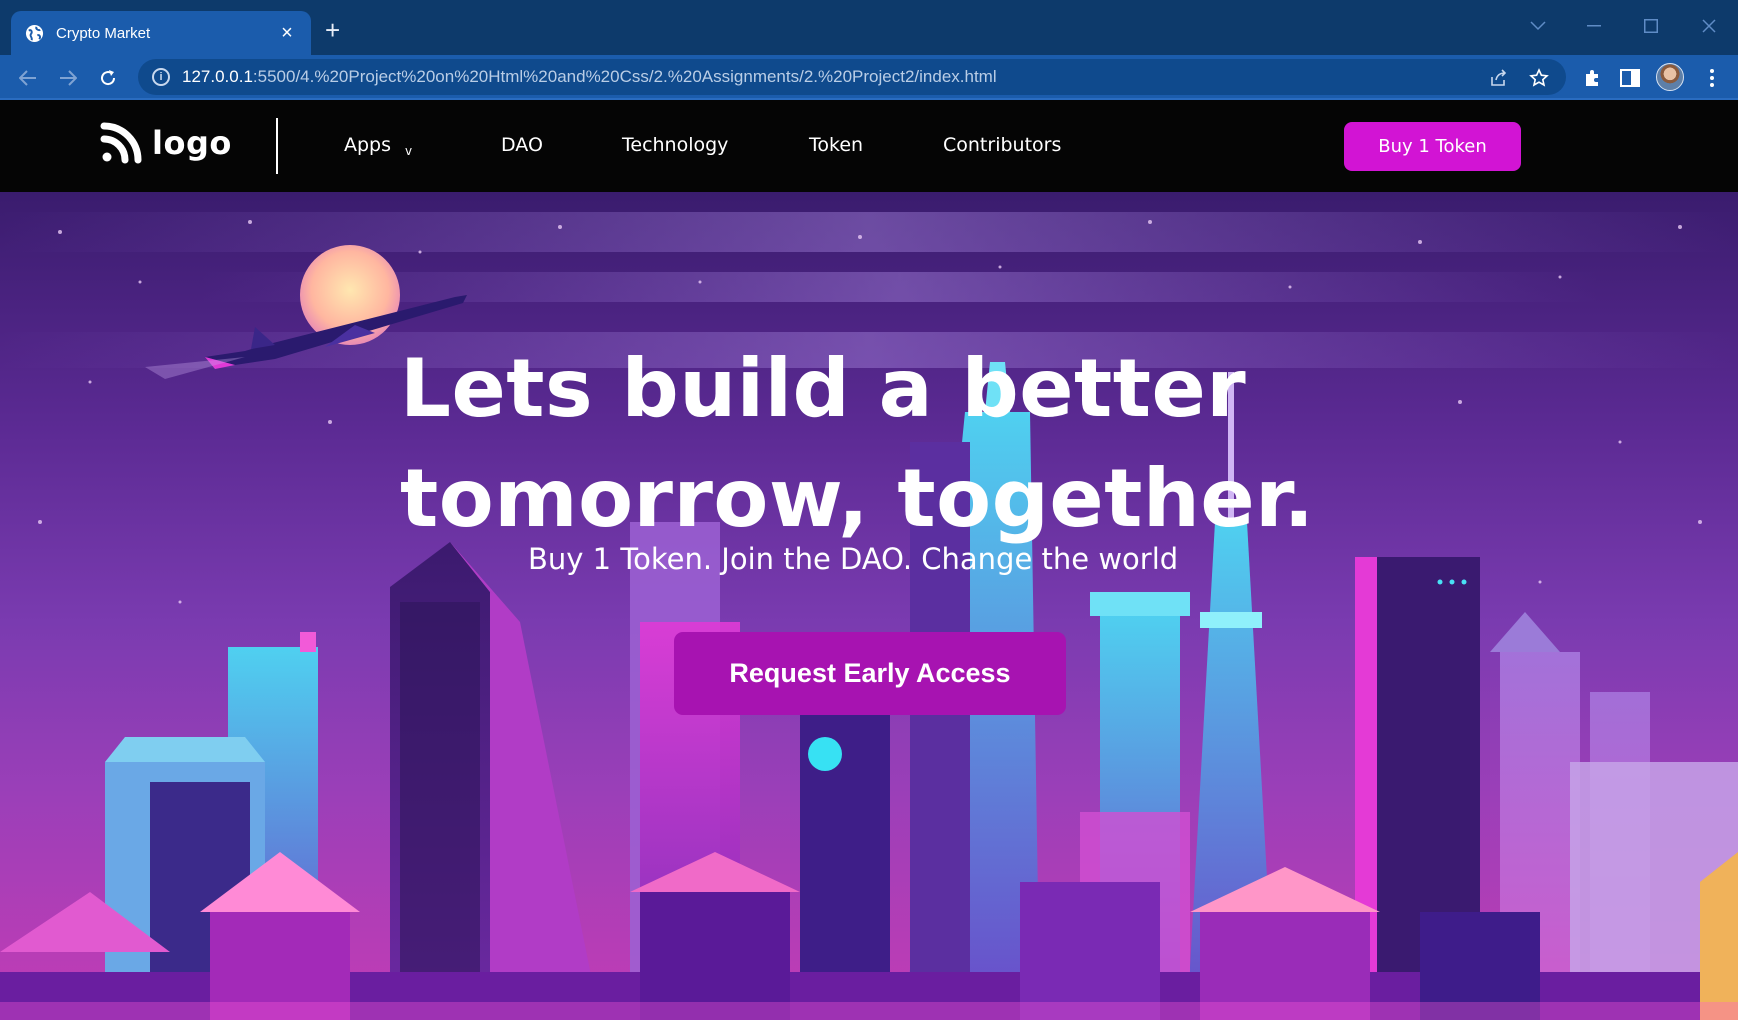  What do you see at coordinates (34, 33) in the screenshot?
I see `globe-icon` at bounding box center [34, 33].